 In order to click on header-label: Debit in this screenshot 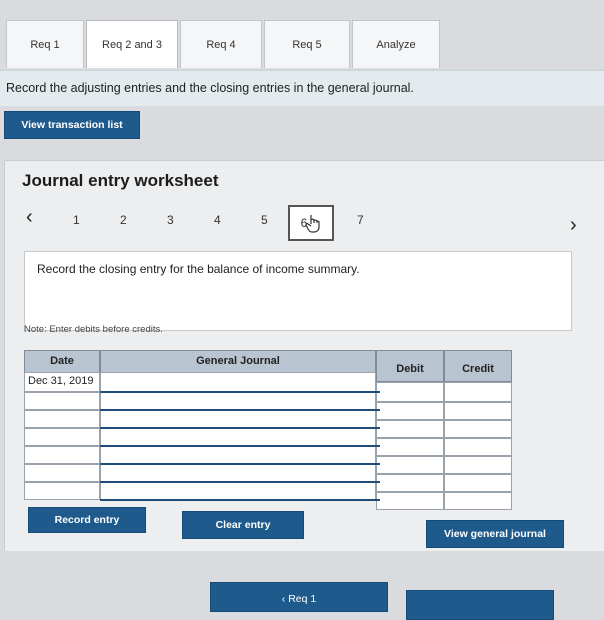, I will do `click(410, 369)`.